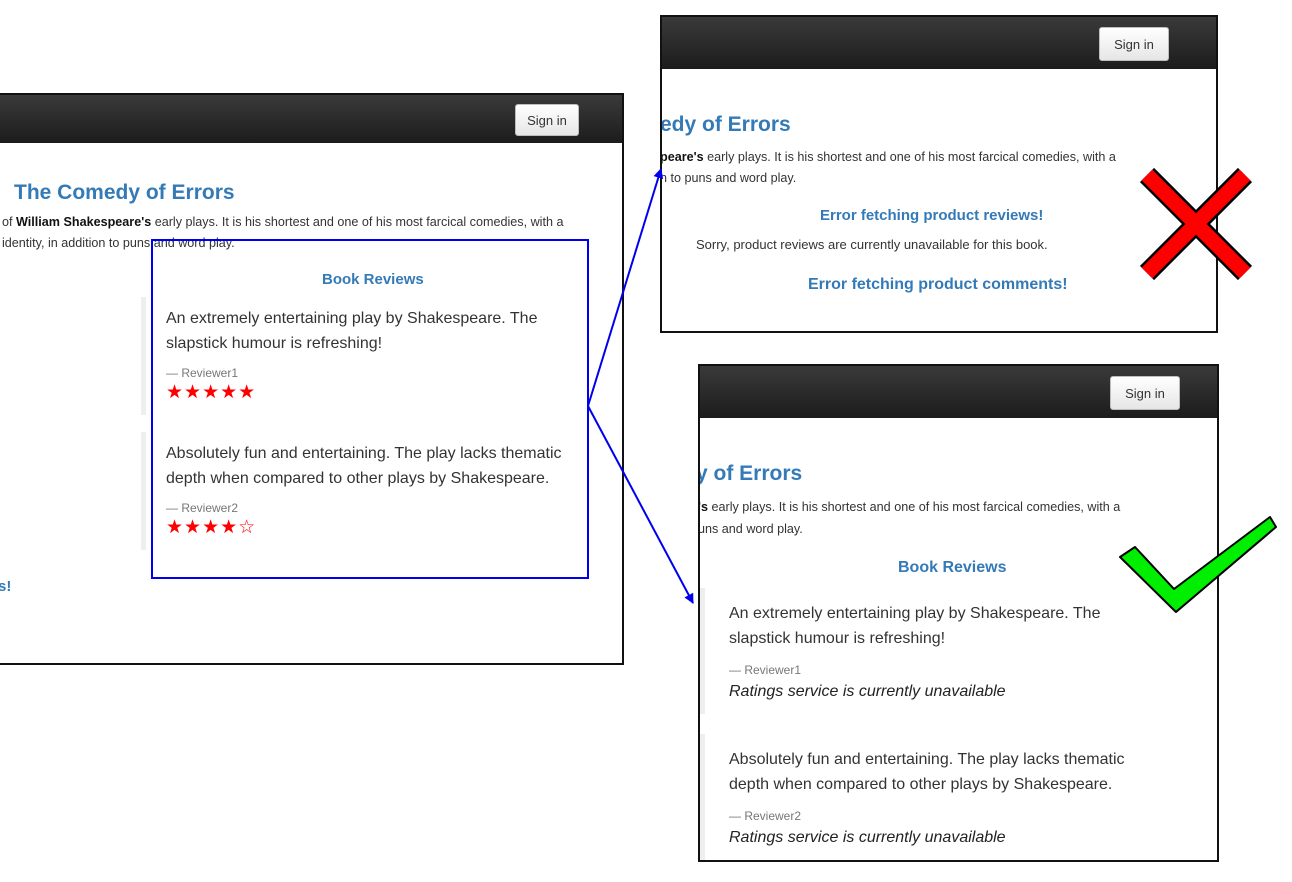 The height and width of the screenshot is (882, 1292). What do you see at coordinates (124, 192) in the screenshot?
I see `page-title: The Comedy of Errors` at bounding box center [124, 192].